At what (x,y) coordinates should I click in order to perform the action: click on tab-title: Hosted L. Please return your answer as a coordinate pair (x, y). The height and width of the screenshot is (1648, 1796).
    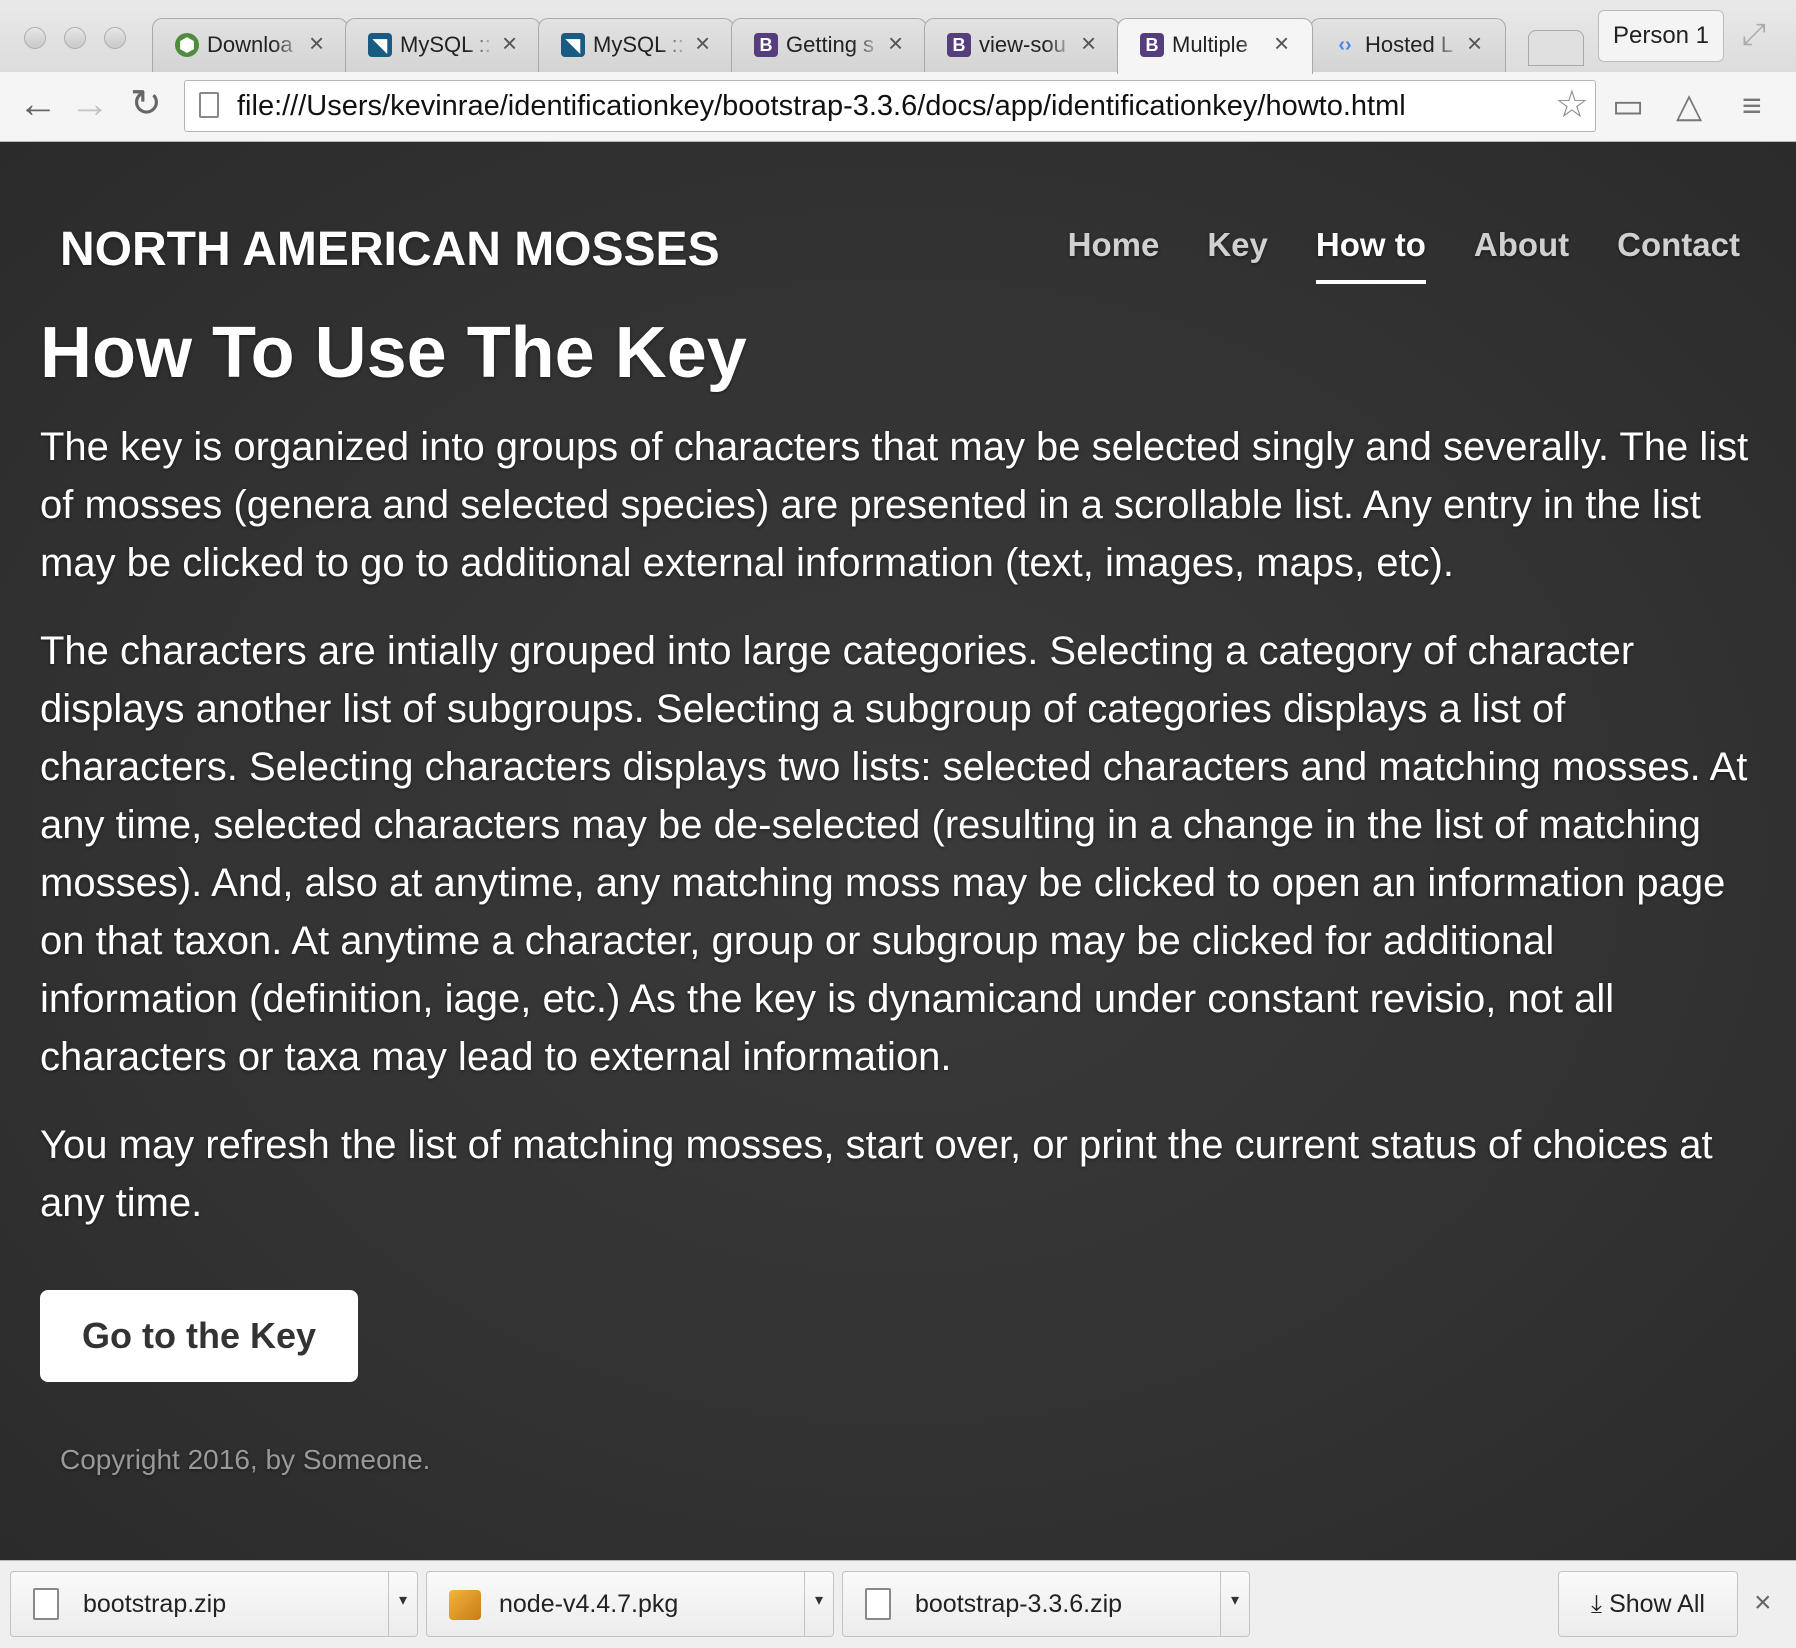
    Looking at the image, I should click on (1409, 44).